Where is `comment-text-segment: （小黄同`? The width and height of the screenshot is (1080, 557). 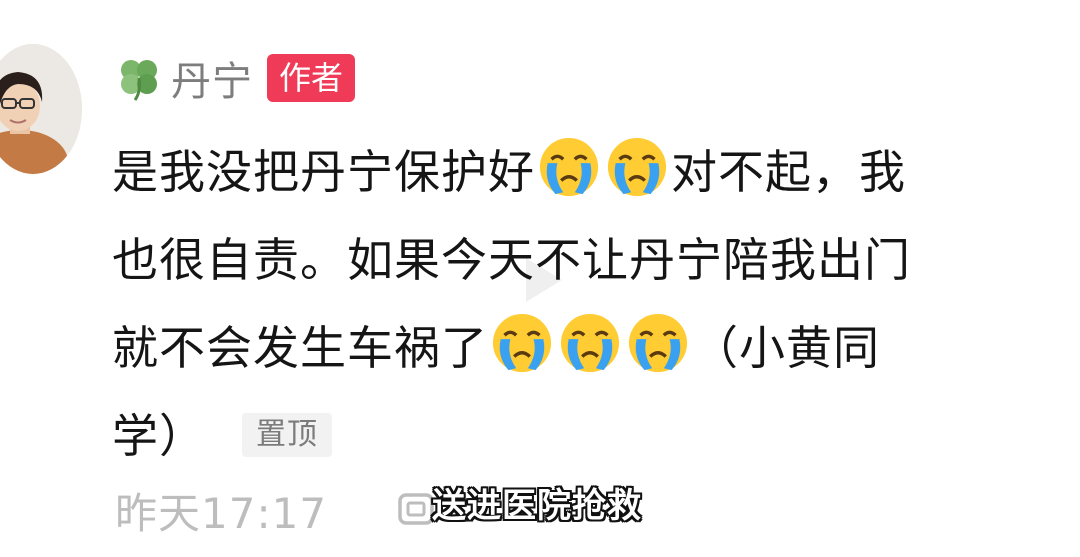 comment-text-segment: （小黄同 is located at coordinates (786, 348).